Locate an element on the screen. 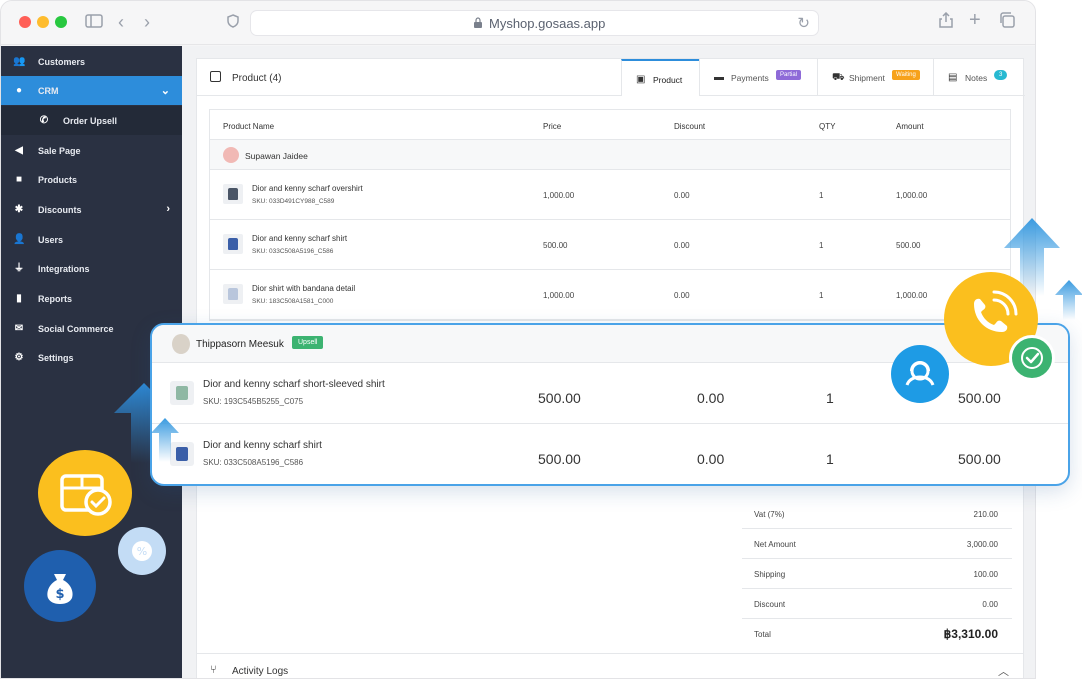 This screenshot has height=679, width=1082. summary-value: 100.00 is located at coordinates (985, 574).